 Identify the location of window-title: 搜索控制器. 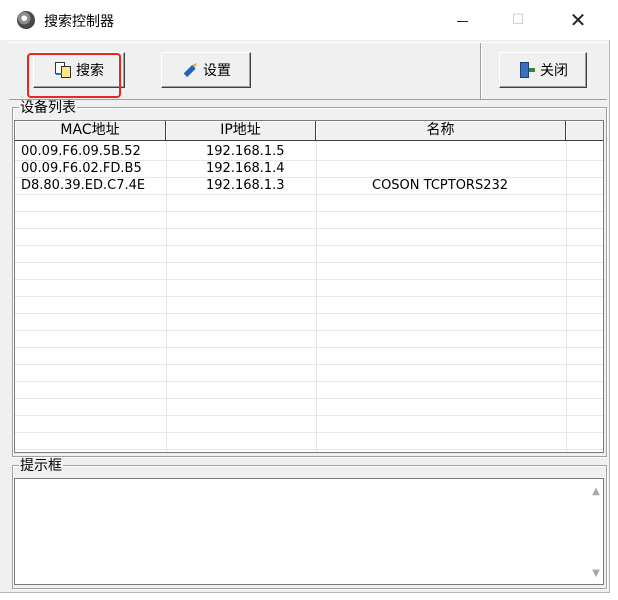
(79, 22).